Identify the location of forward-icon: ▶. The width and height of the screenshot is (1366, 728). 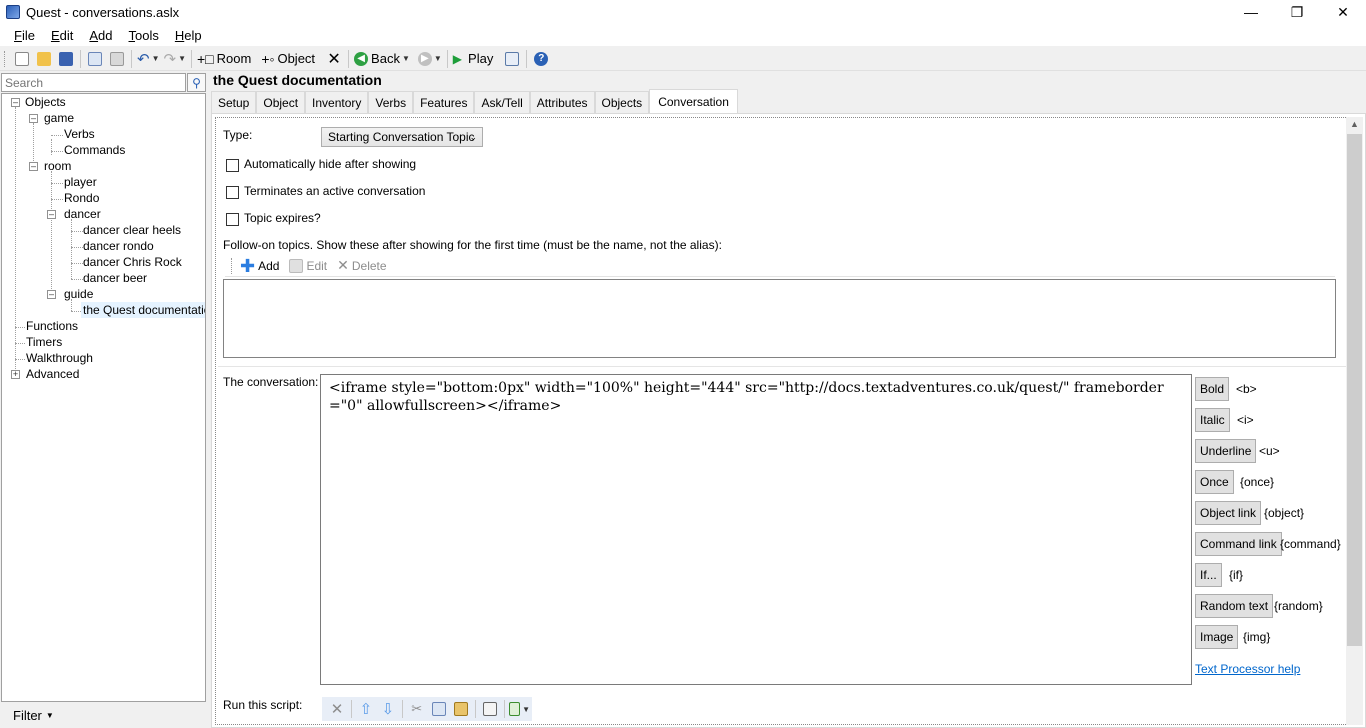
(424, 58).